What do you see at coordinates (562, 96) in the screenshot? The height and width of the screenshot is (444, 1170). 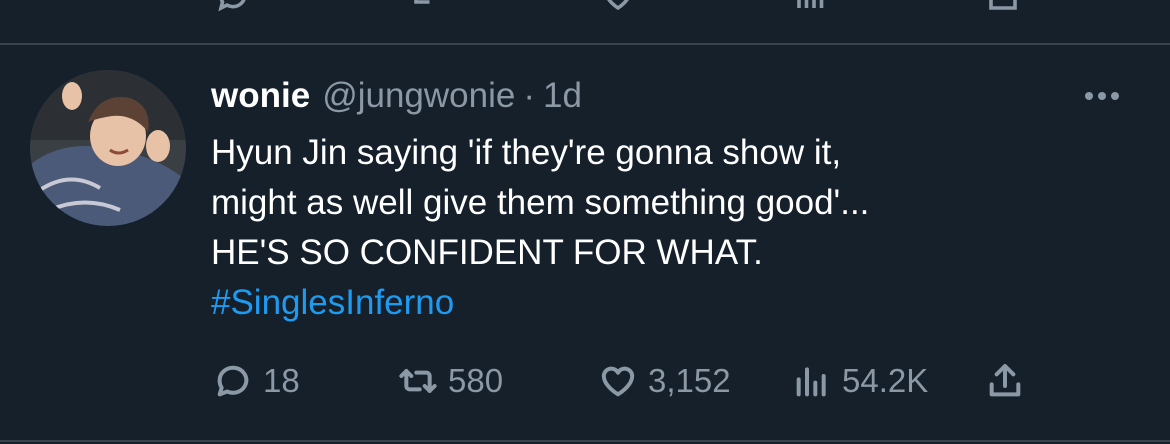 I see `timestamp: 1d` at bounding box center [562, 96].